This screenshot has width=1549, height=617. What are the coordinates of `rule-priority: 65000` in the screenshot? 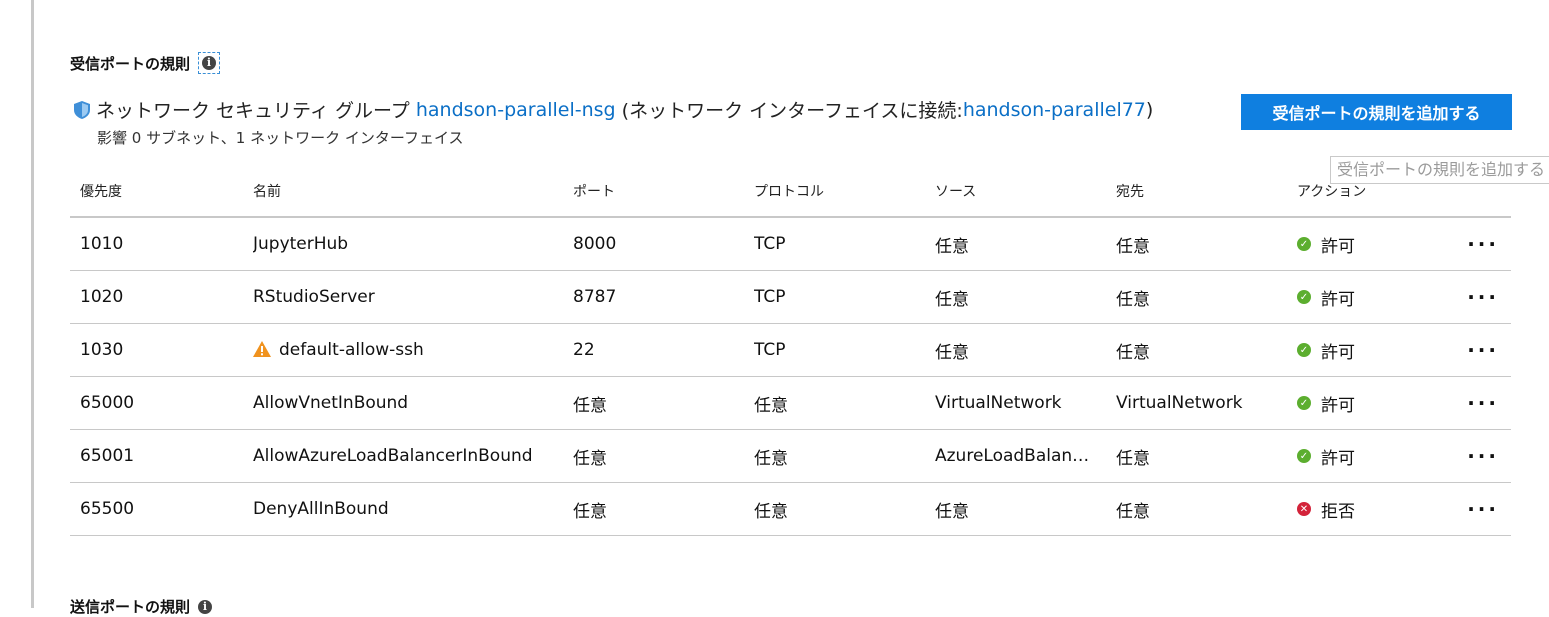 It's located at (107, 403).